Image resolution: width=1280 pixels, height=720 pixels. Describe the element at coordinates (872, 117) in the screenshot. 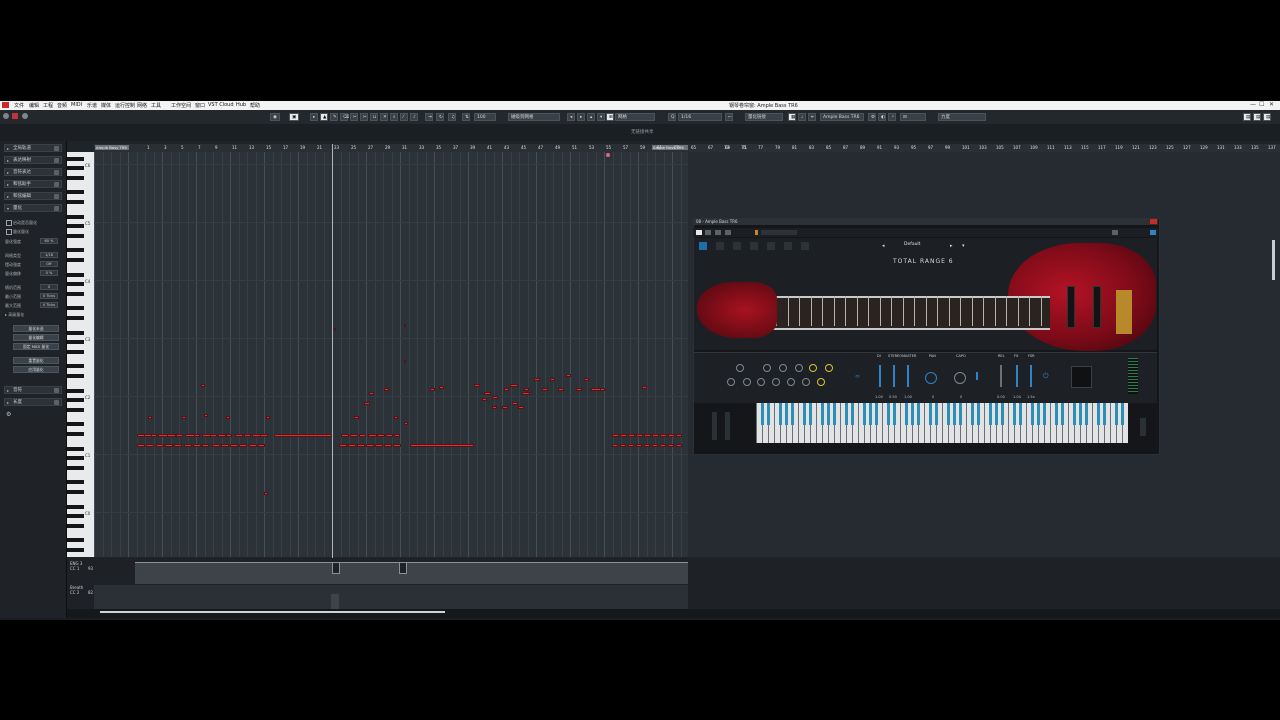

I see `edit-instrument-icon: ⚙` at that location.